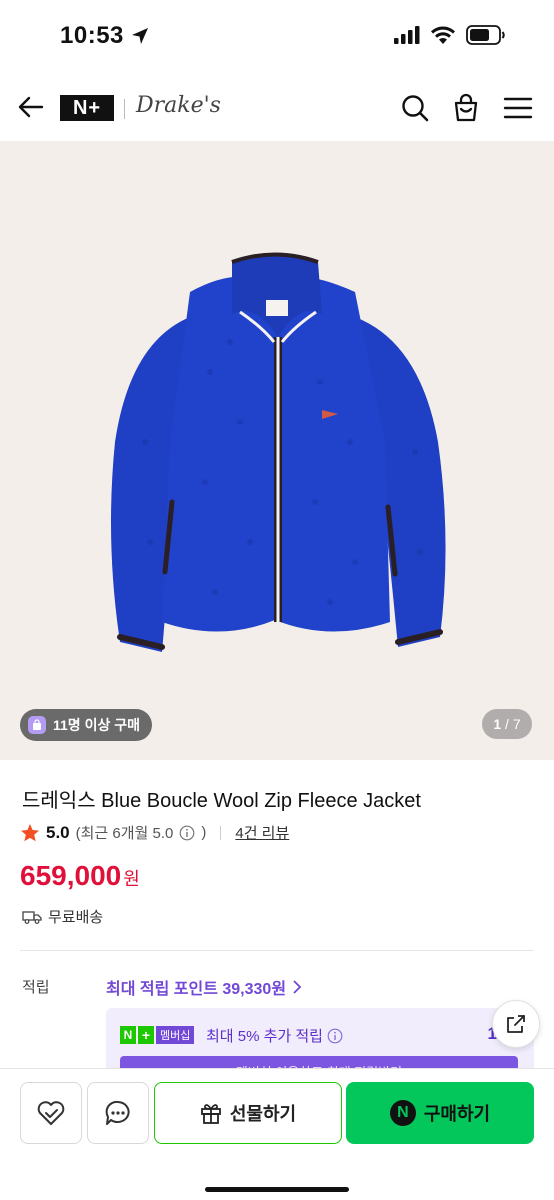  I want to click on share-icon, so click(516, 1024).